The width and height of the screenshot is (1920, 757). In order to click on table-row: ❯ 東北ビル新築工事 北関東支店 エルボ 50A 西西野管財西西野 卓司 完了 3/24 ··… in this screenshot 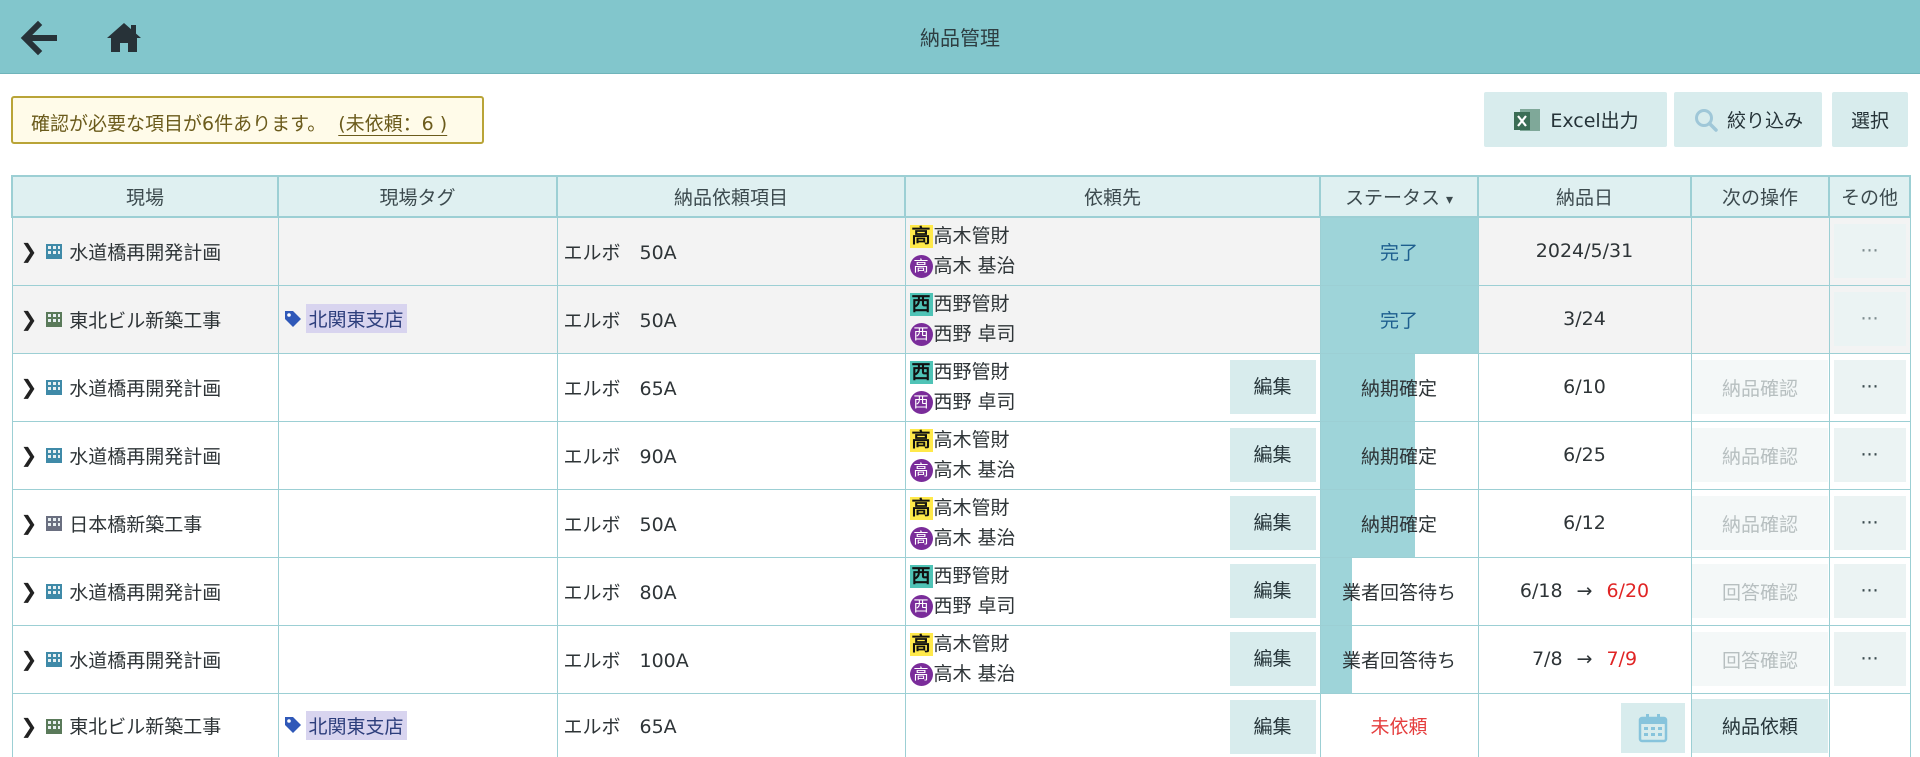, I will do `click(961, 319)`.